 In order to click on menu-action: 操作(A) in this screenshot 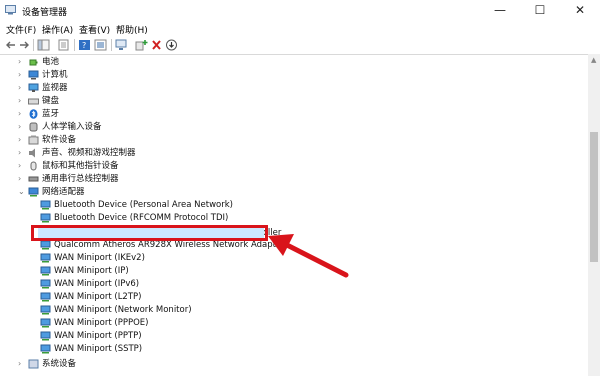, I will do `click(57, 29)`.